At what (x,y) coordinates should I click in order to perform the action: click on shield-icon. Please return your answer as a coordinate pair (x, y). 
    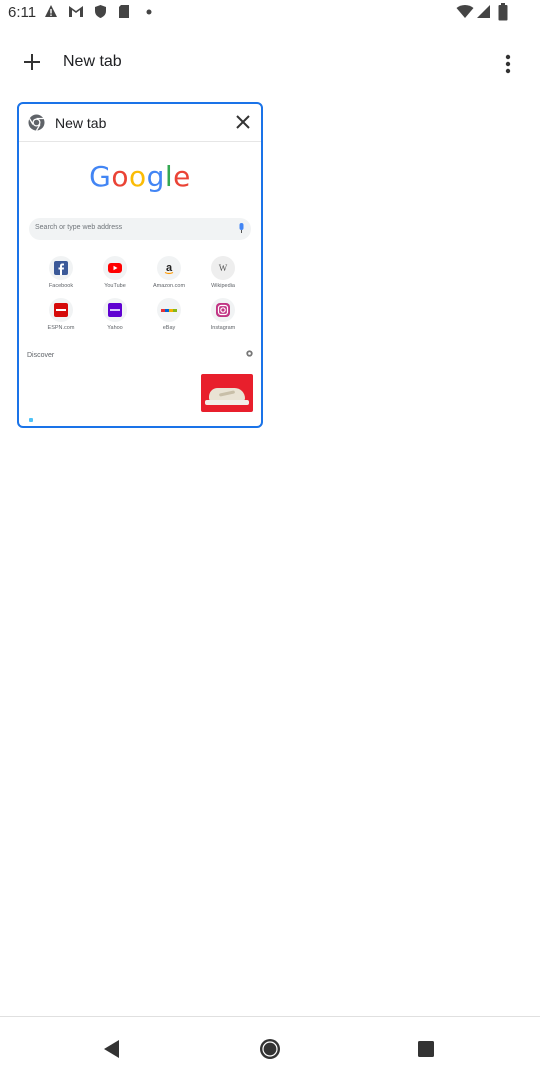
    Looking at the image, I should click on (100, 11).